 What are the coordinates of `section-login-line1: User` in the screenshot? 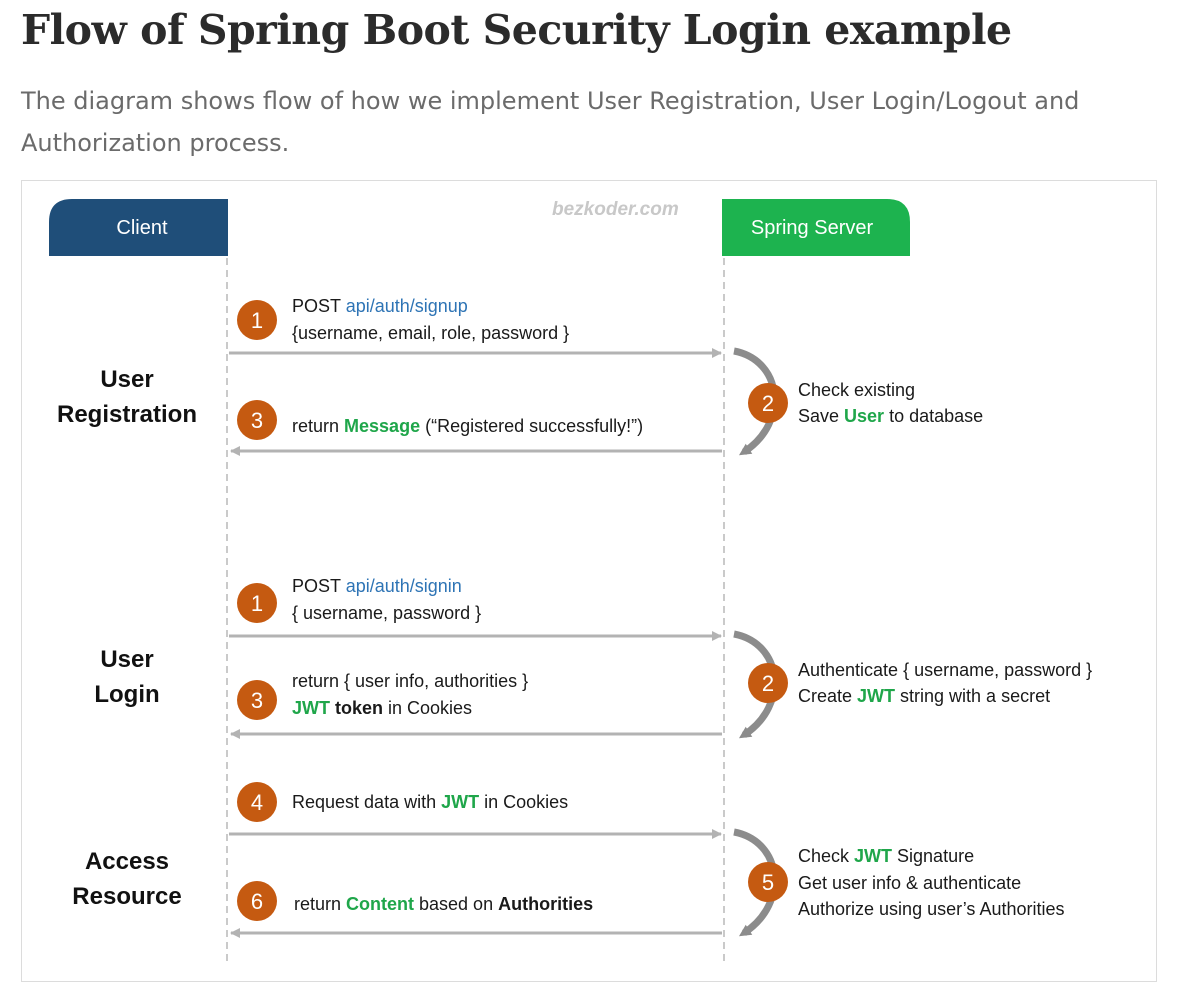 It's located at (126, 659).